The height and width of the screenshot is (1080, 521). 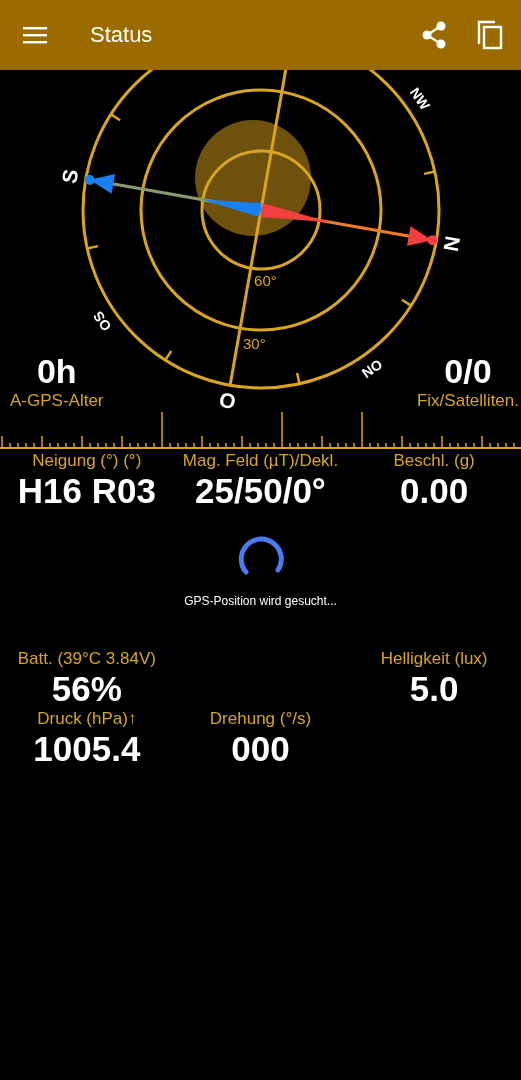 What do you see at coordinates (86, 659) in the screenshot?
I see `sensor-label: Batt. (39°C 3.84V)` at bounding box center [86, 659].